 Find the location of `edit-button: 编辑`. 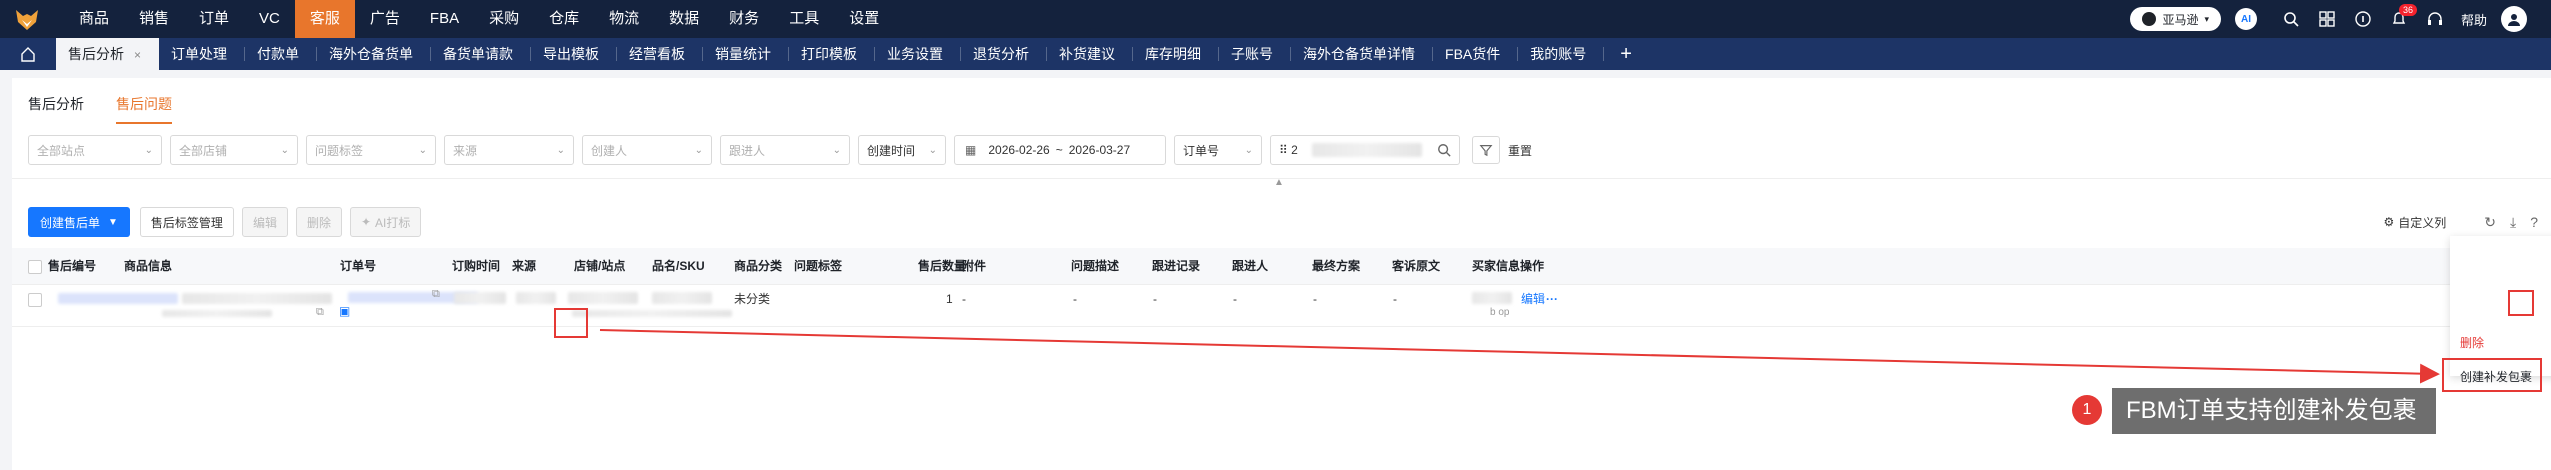

edit-button: 编辑 is located at coordinates (264, 222).